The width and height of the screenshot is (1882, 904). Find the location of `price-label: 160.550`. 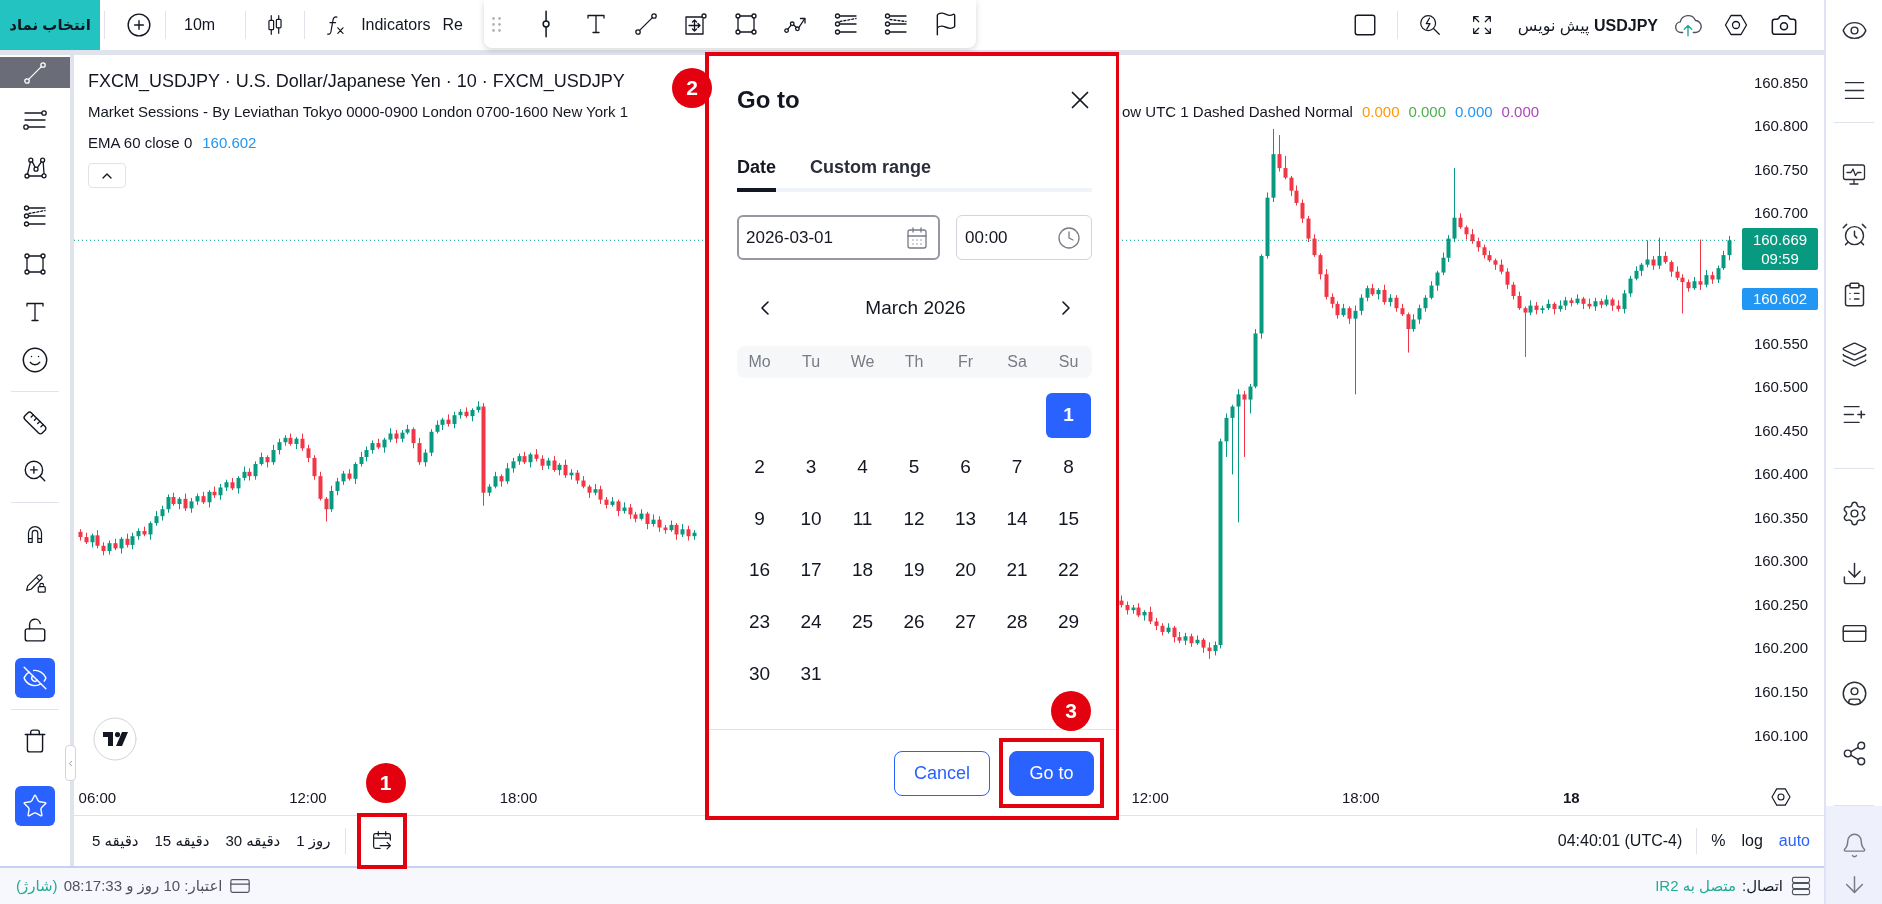

price-label: 160.550 is located at coordinates (1781, 343).